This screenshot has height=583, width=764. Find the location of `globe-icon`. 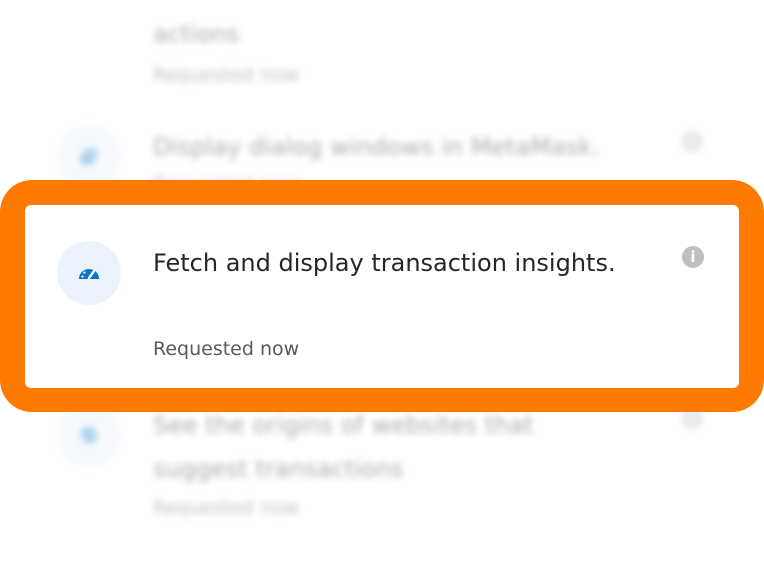

globe-icon is located at coordinates (89, 435).